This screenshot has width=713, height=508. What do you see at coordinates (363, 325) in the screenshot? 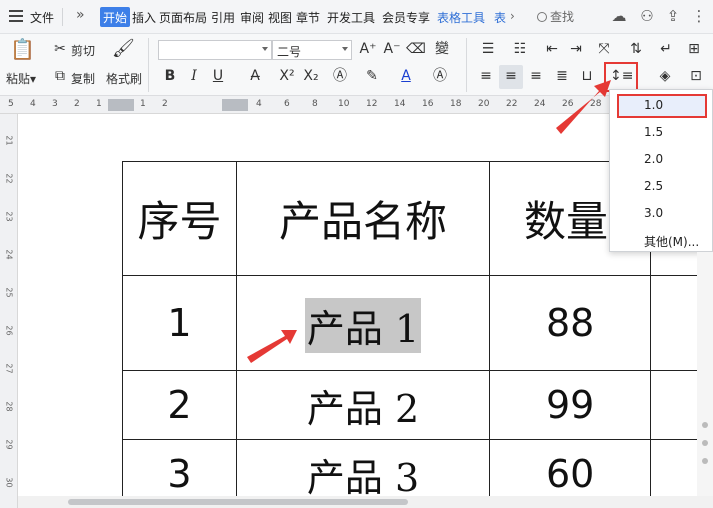
I see `selected-text: 产品 1` at bounding box center [363, 325].